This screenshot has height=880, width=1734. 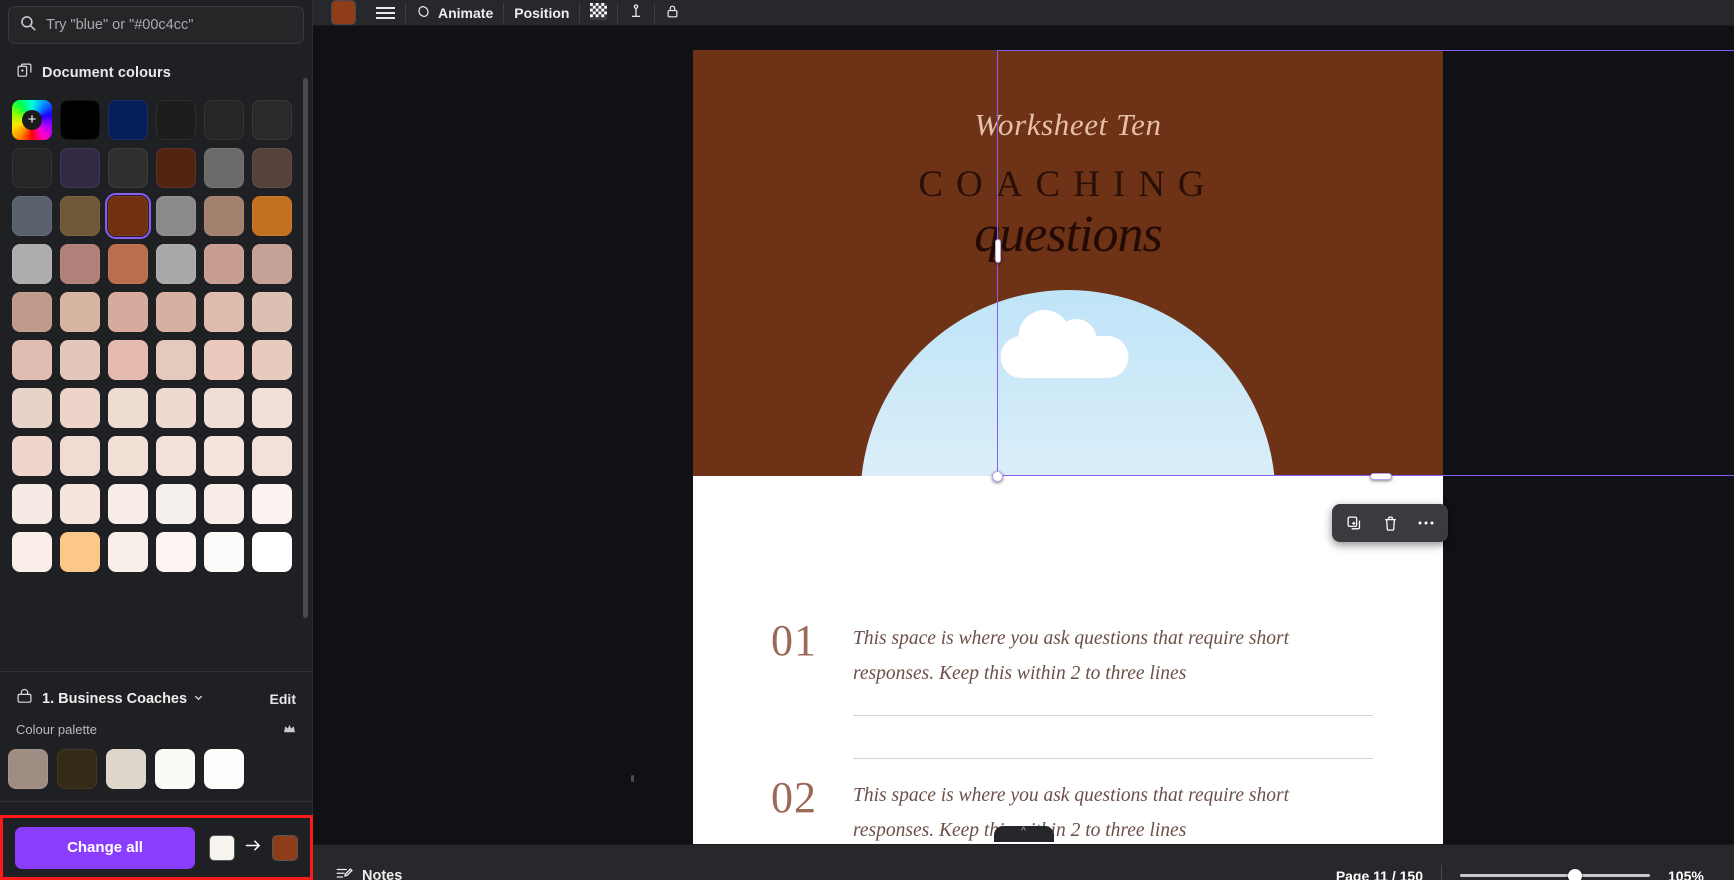 What do you see at coordinates (385, 12) in the screenshot?
I see `text-lines-button` at bounding box center [385, 12].